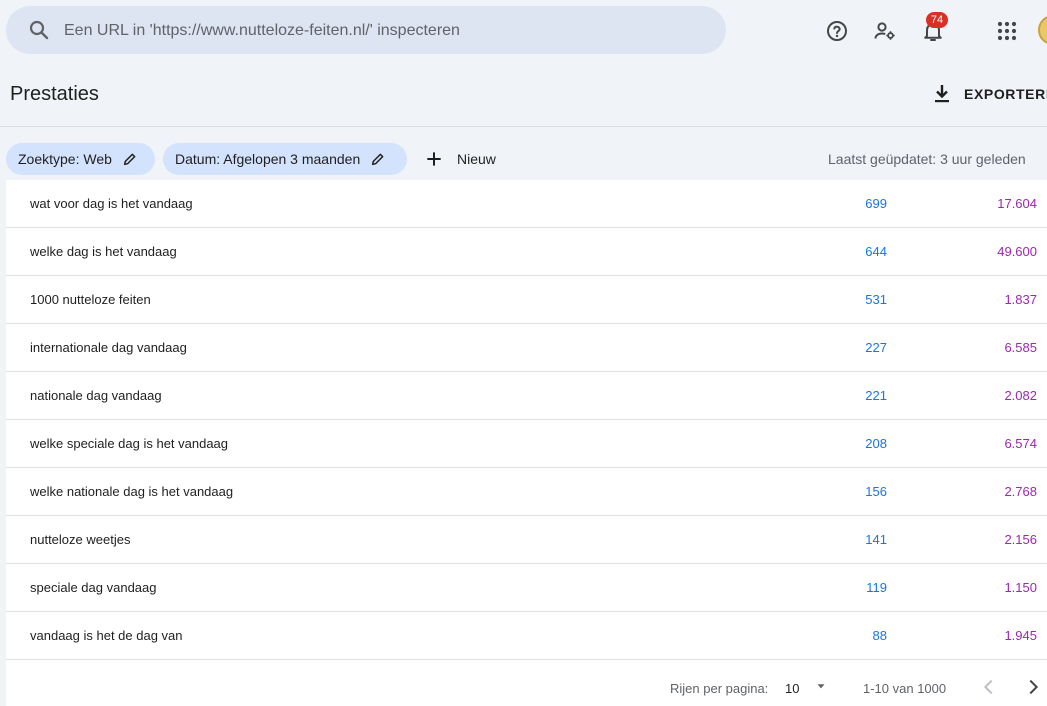 Image resolution: width=1047 pixels, height=706 pixels. Describe the element at coordinates (1020, 491) in the screenshot. I see `impressions-cell: 2.768` at that location.